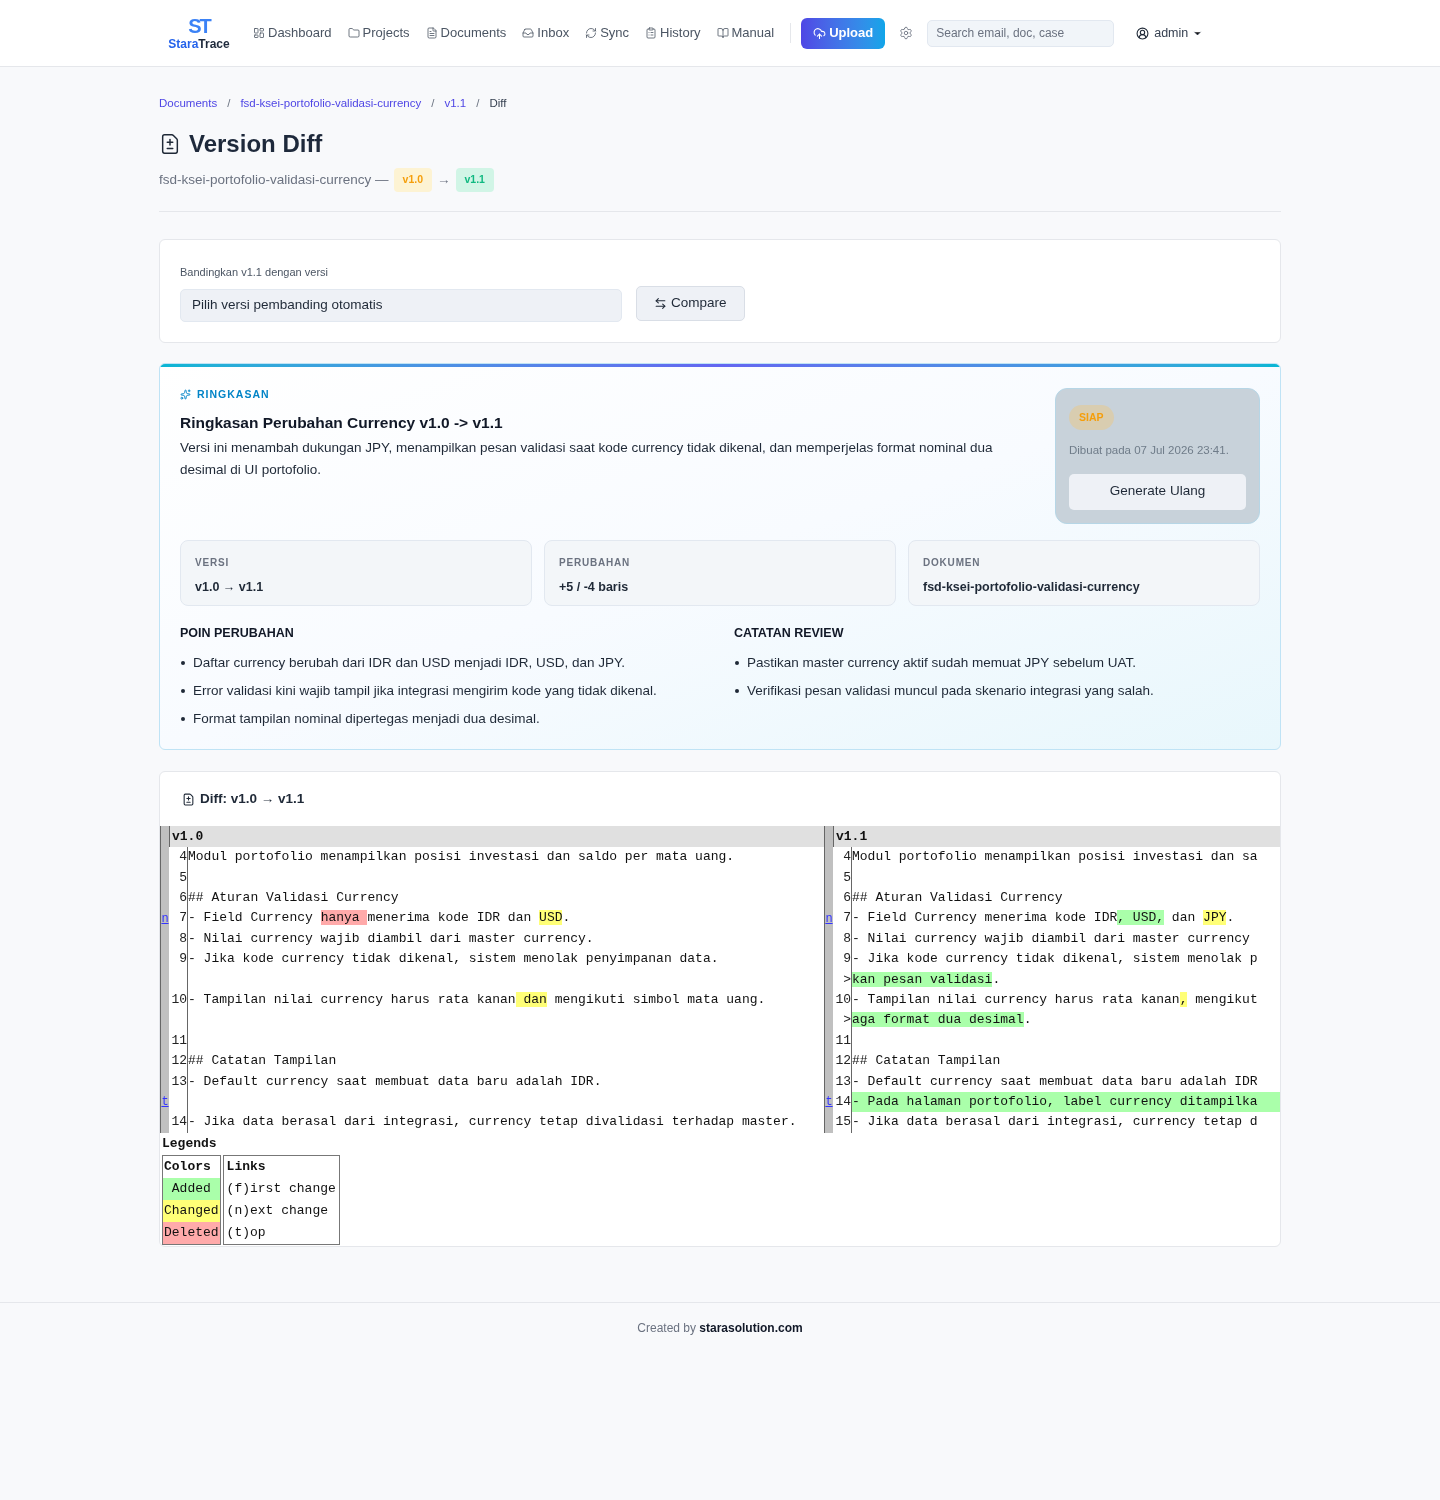 The image size is (1440, 1500). I want to click on list-heading: CATATAN REVIEW, so click(789, 633).